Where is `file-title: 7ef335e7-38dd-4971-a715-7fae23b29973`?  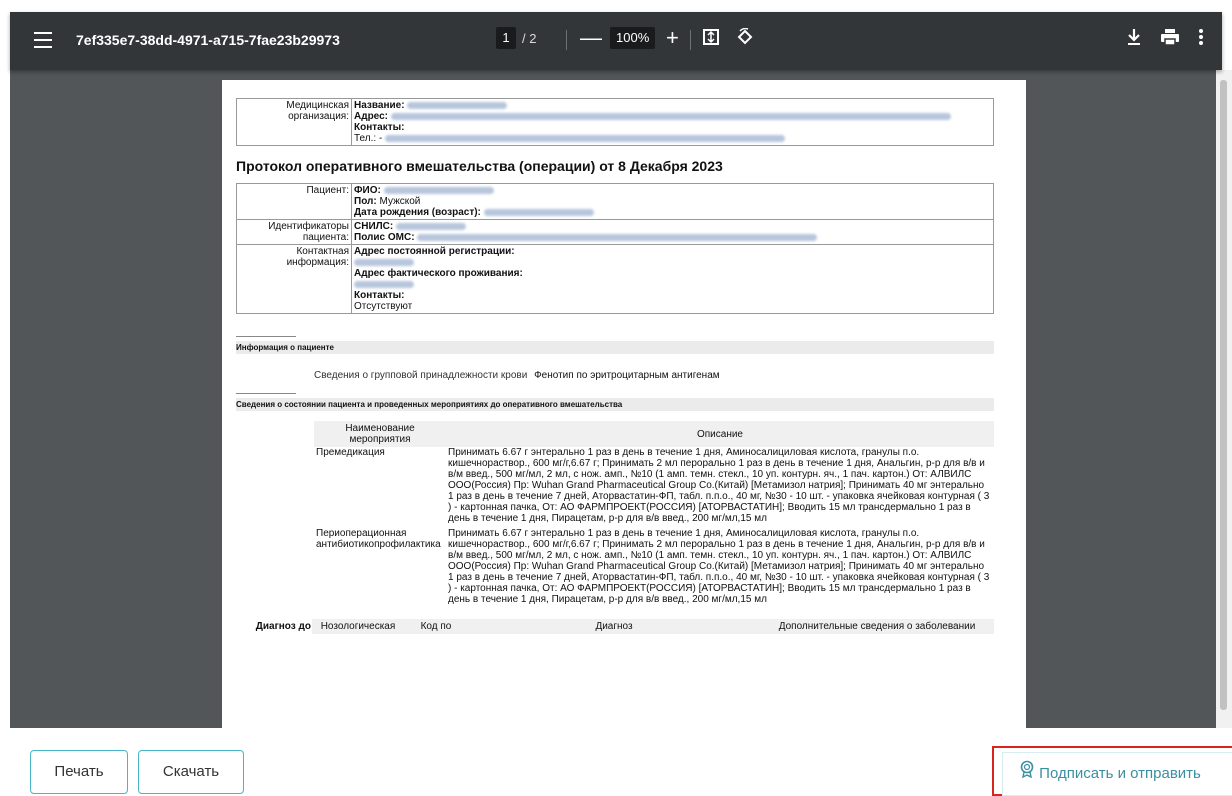
file-title: 7ef335e7-38dd-4971-a715-7fae23b29973 is located at coordinates (208, 40).